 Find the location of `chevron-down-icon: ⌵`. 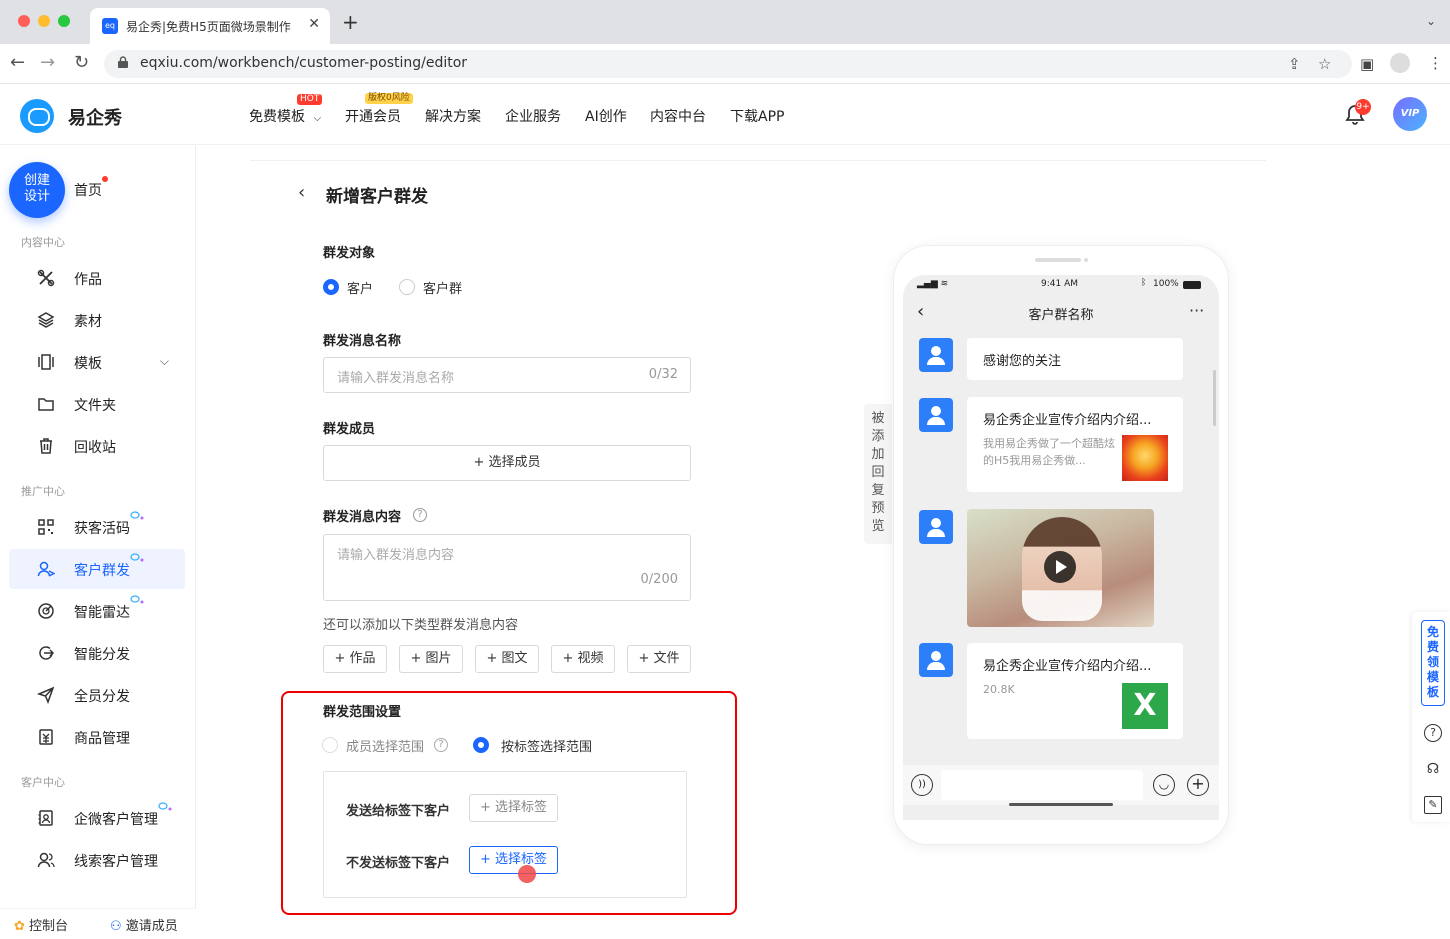

chevron-down-icon: ⌵ is located at coordinates (164, 361).